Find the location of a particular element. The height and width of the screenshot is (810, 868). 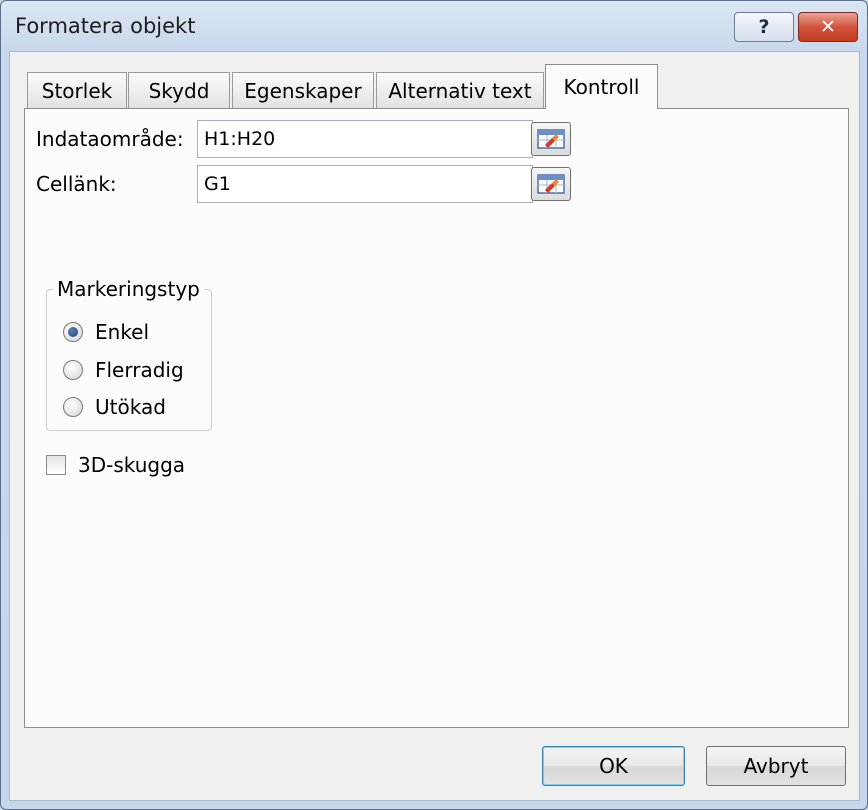

shadow-checkbox-row: 3D-skugga is located at coordinates (115, 465).